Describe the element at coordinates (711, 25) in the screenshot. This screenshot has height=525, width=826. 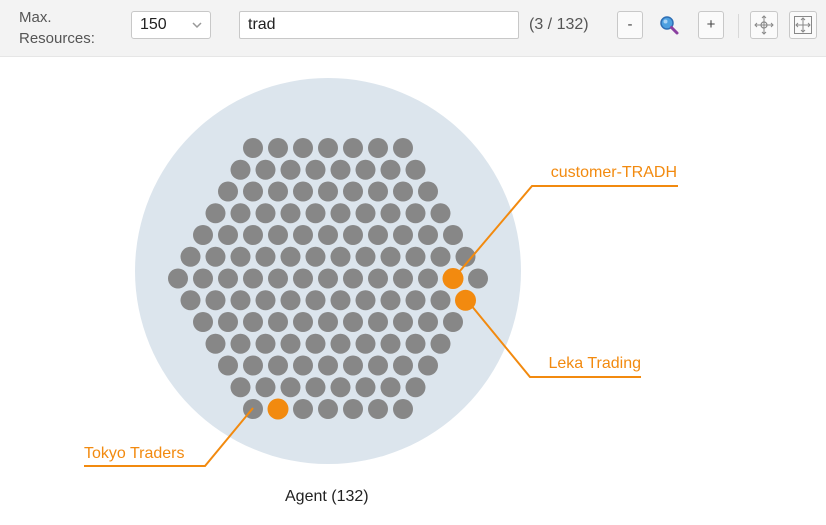
I see `zoom-in-button: +` at that location.